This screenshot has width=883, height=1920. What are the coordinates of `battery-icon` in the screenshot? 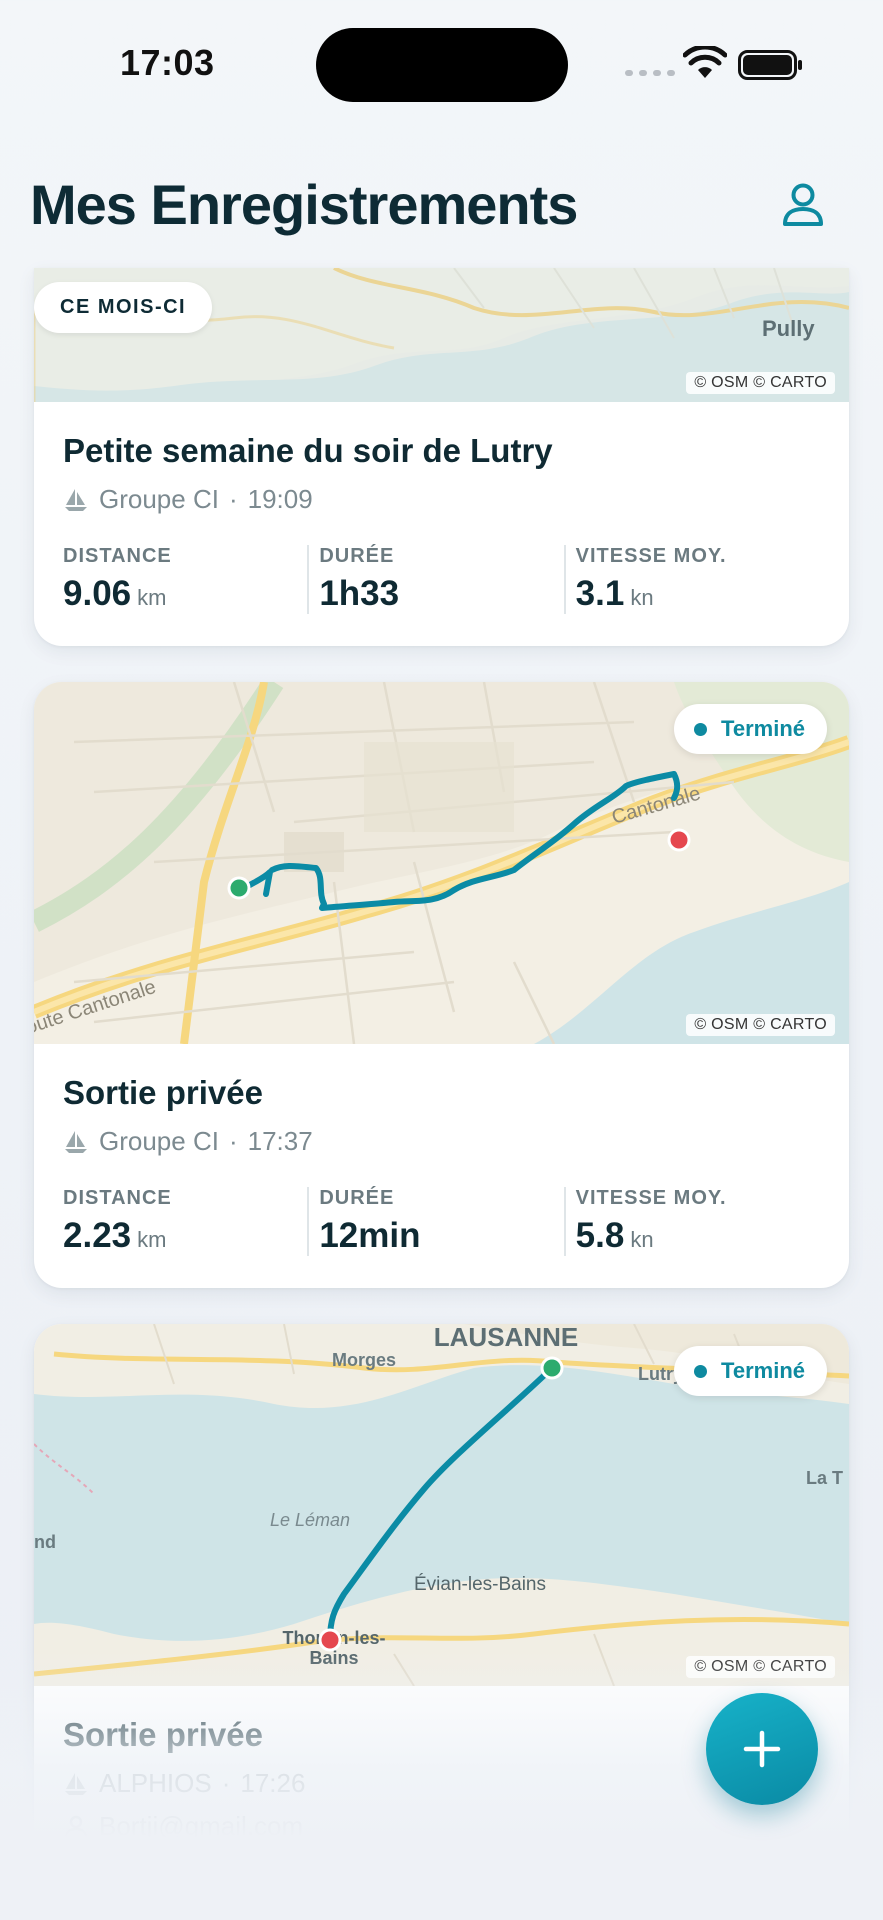 It's located at (770, 65).